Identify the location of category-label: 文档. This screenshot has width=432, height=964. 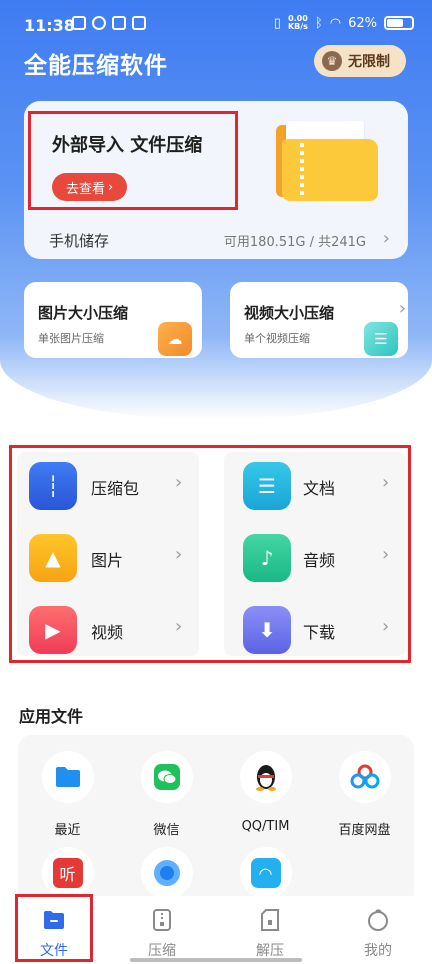
(319, 488).